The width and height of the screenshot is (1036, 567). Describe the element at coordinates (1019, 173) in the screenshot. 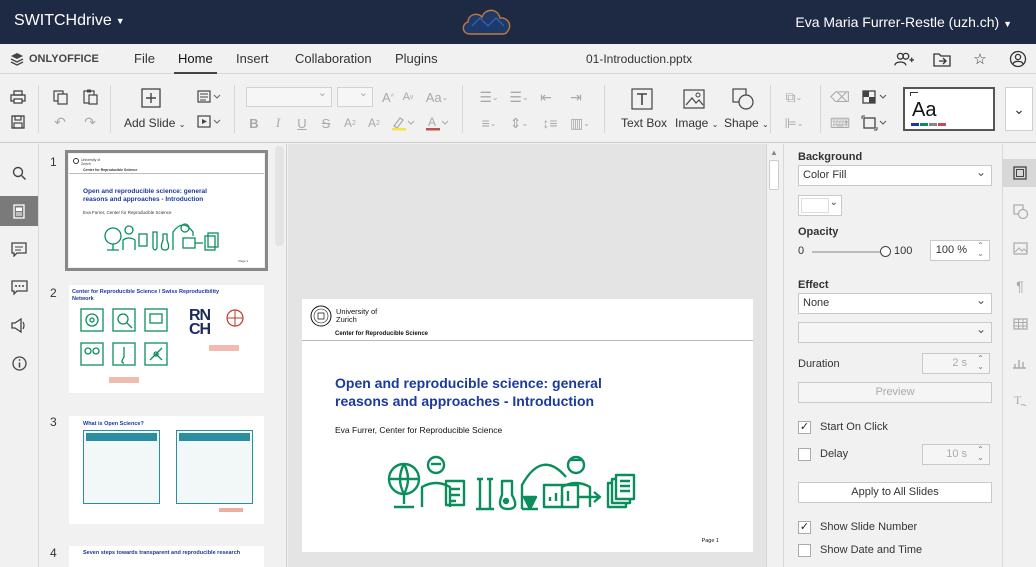

I see `slide-settings-icon` at that location.